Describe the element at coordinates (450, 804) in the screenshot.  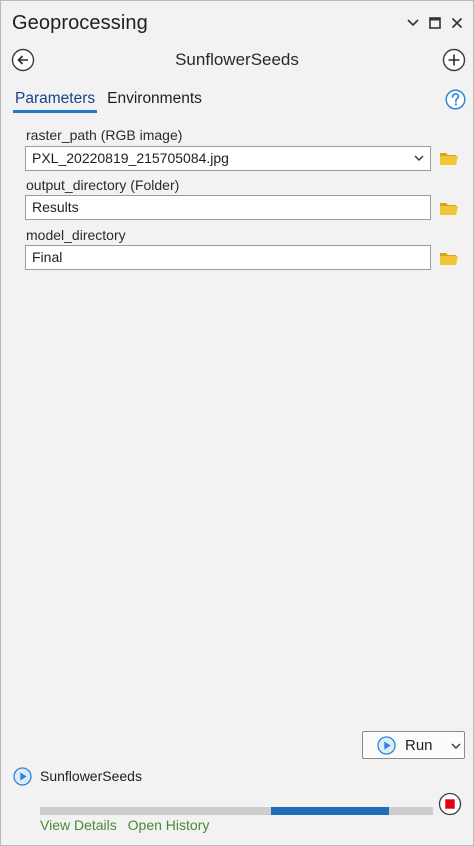
I see `stop-icon` at that location.